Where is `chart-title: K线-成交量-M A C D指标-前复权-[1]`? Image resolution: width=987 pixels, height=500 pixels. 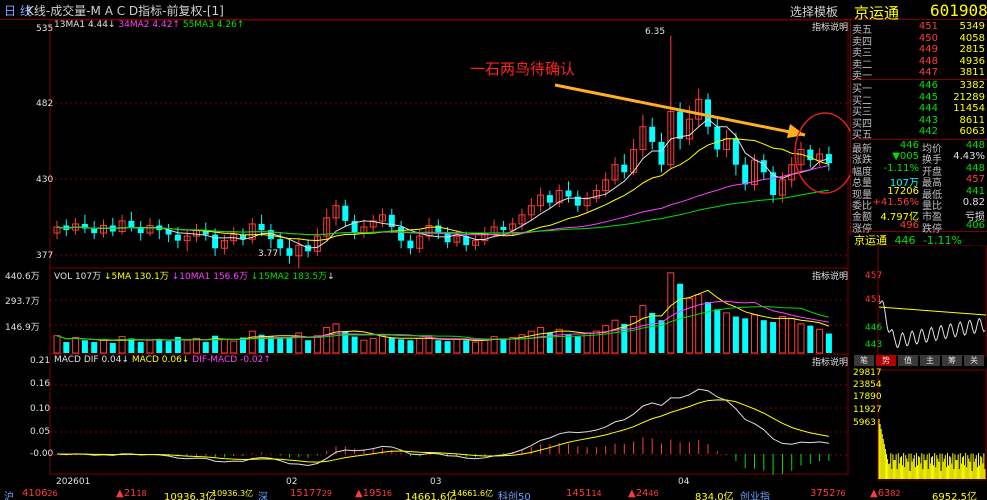
chart-title: K线-成交量-M A C D指标-前复权-[1] is located at coordinates (125, 11).